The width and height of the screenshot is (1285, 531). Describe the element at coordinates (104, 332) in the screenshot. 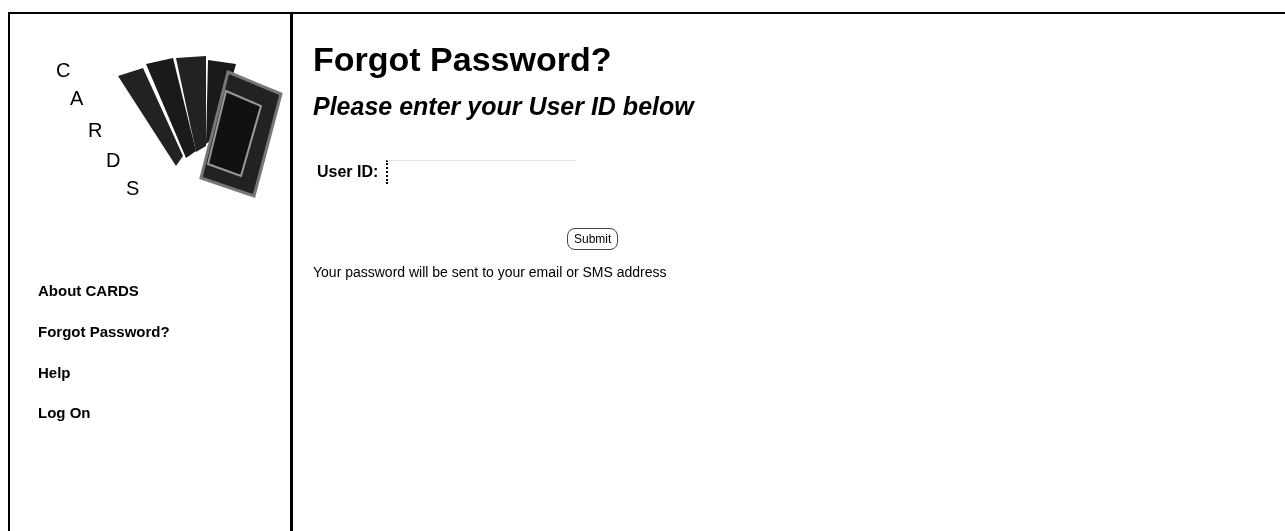

I see `sidebar-link: Forgot Password?` at that location.